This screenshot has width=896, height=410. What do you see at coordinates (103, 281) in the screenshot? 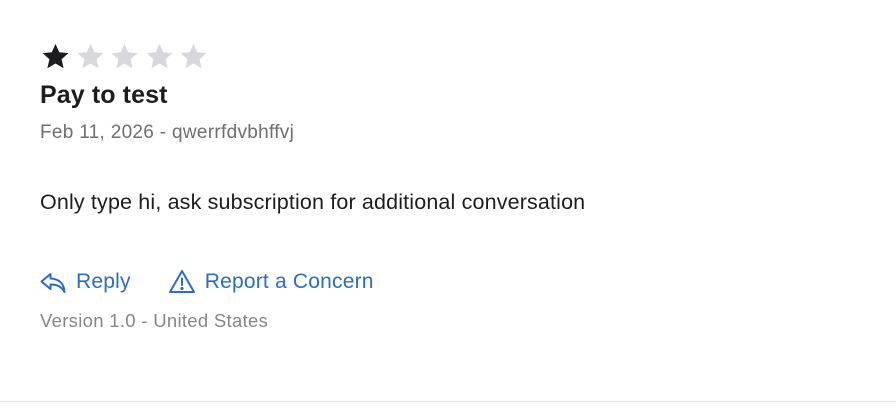
I see `reply-label: Reply` at bounding box center [103, 281].